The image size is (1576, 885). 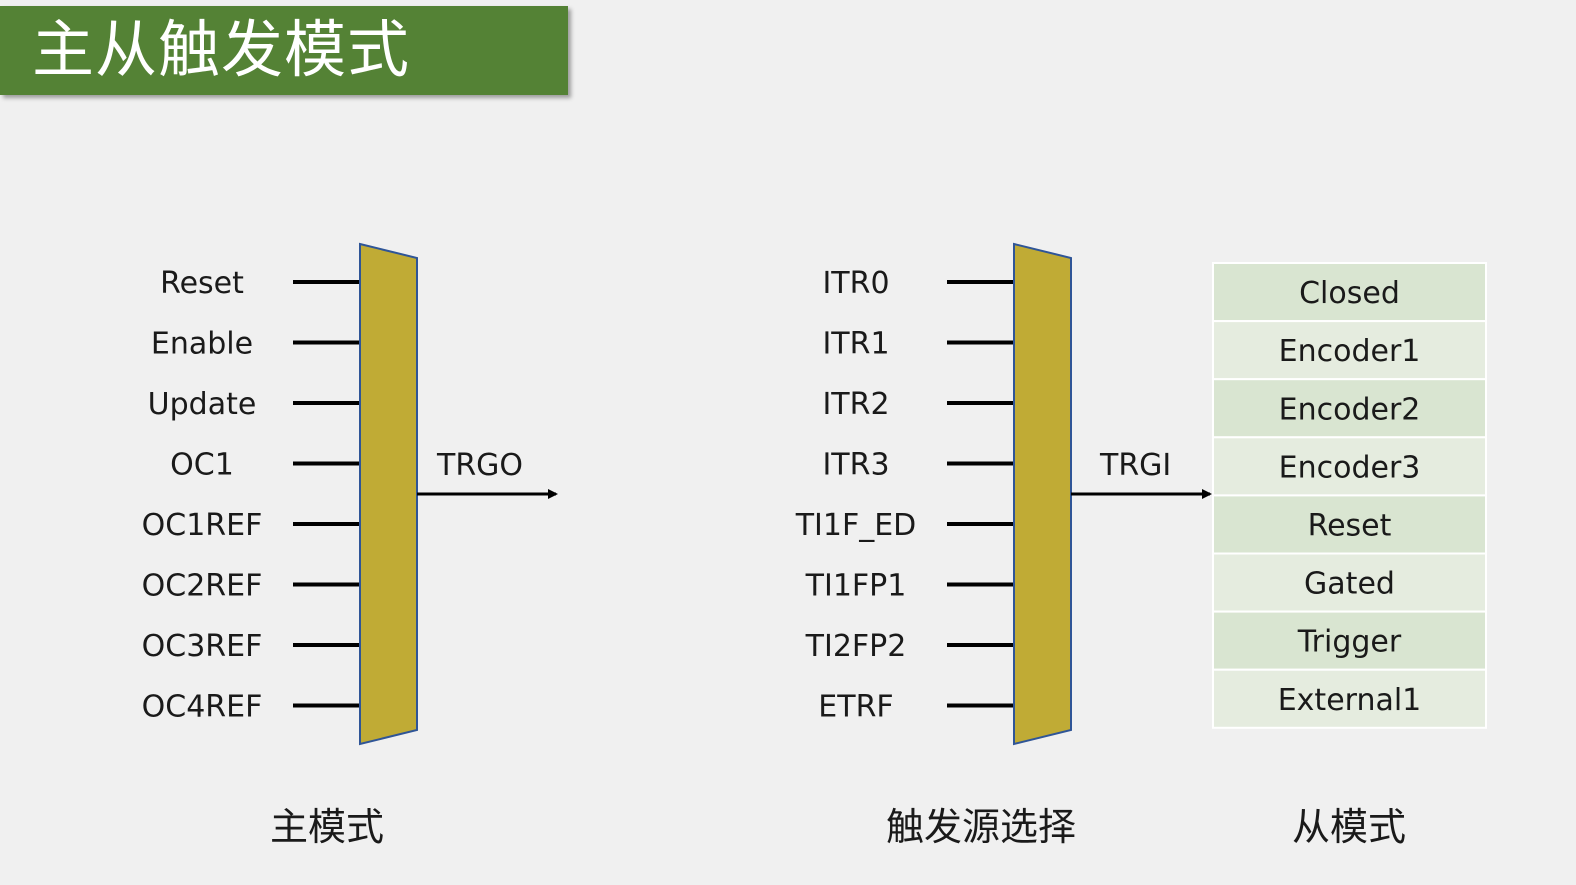 I want to click on slave-mode-label: Closed, so click(x=1349, y=293).